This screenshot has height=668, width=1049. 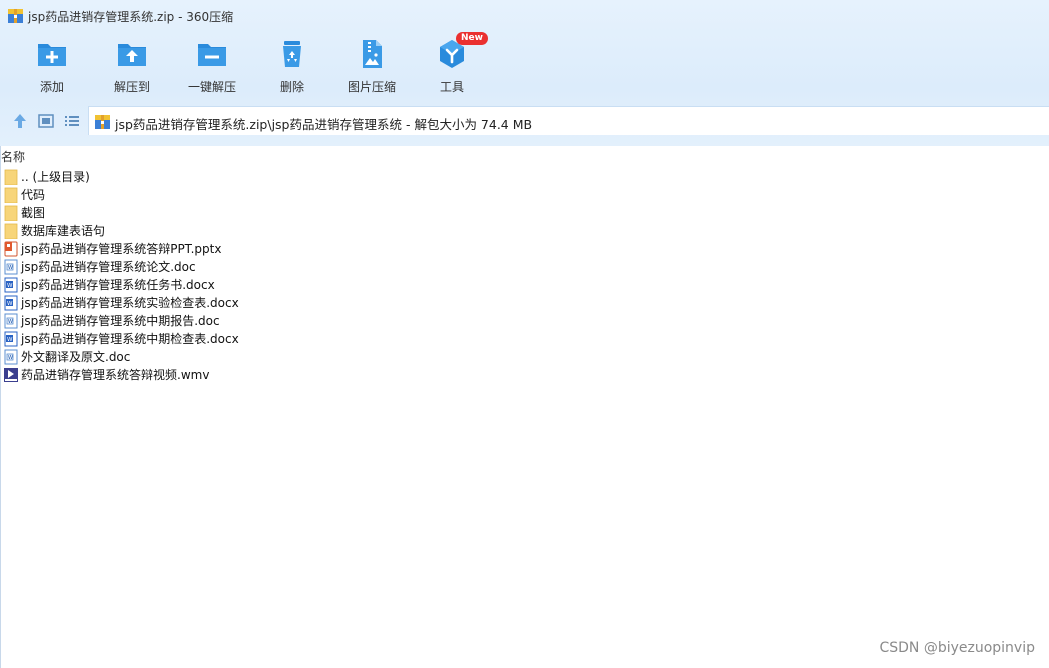 What do you see at coordinates (132, 55) in the screenshot?
I see `extract-to-icon` at bounding box center [132, 55].